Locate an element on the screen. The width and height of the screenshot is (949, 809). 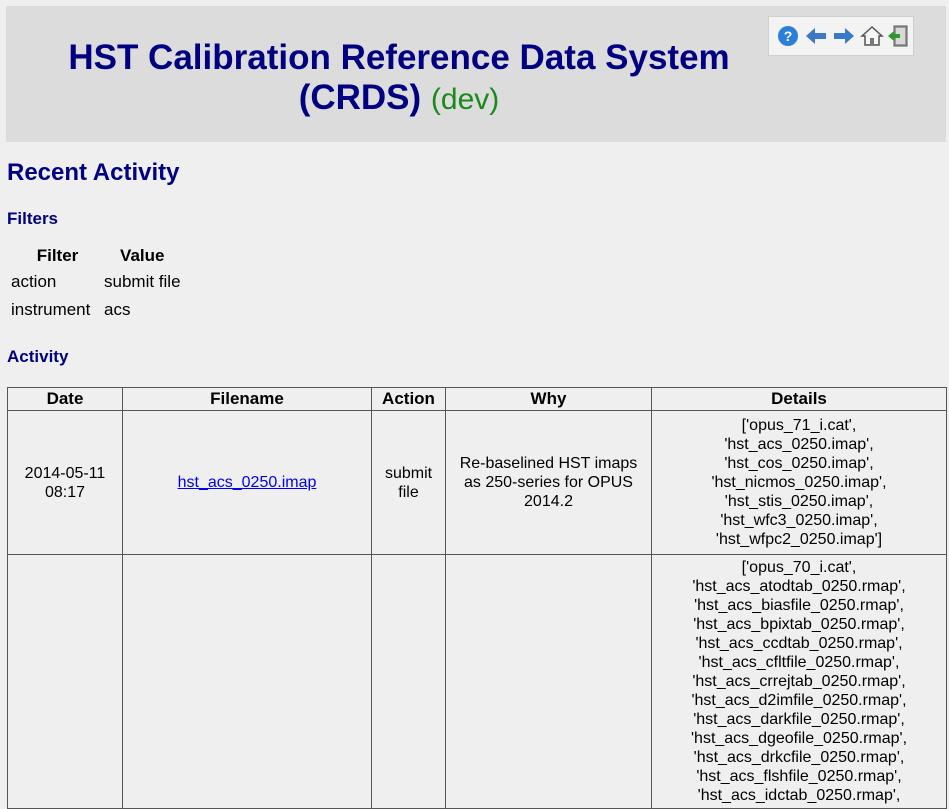
details-line: 'hst_acs_biasfile_0250.rmap', is located at coordinates (799, 605).